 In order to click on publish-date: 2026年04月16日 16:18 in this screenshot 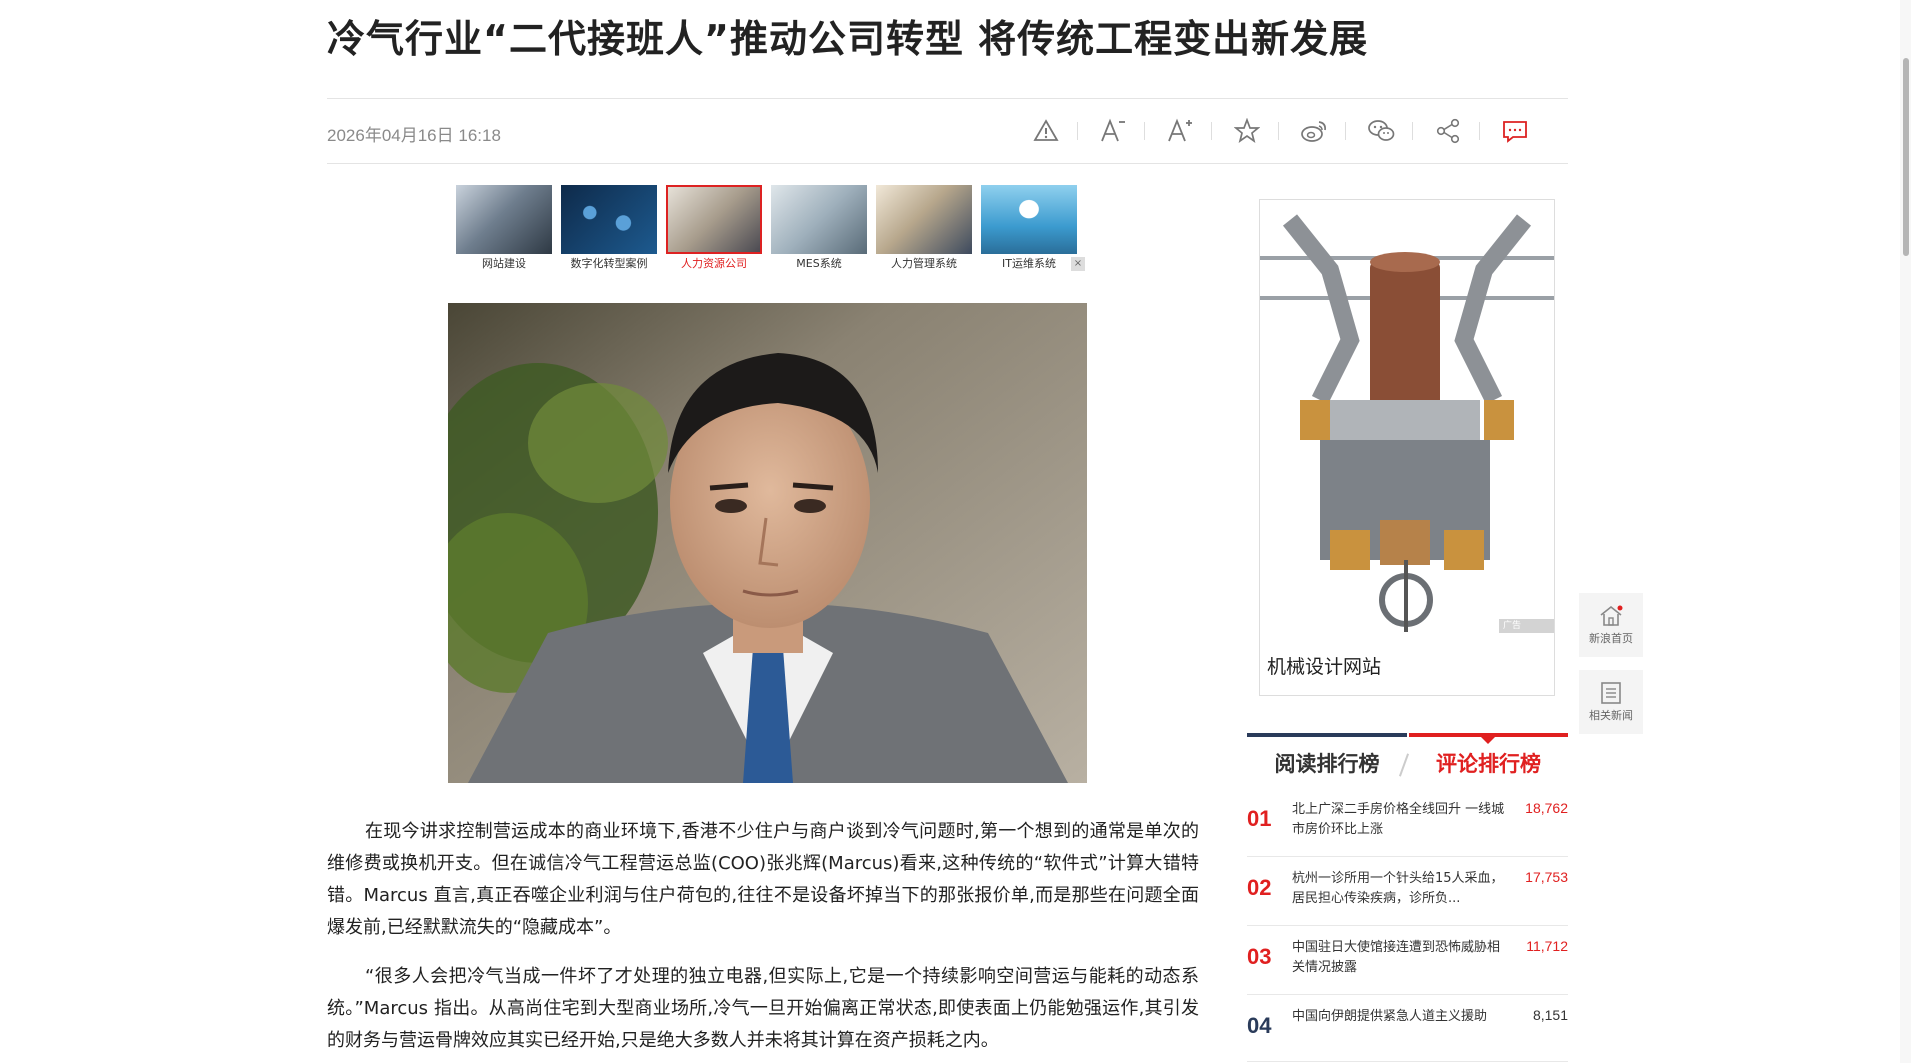, I will do `click(414, 135)`.